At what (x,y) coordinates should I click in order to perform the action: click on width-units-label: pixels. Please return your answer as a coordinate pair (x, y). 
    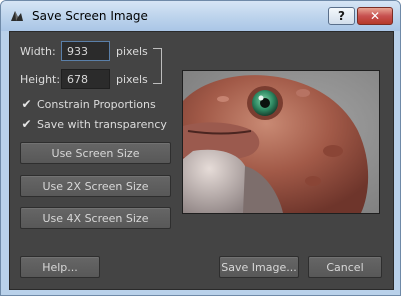
    Looking at the image, I should click on (132, 51).